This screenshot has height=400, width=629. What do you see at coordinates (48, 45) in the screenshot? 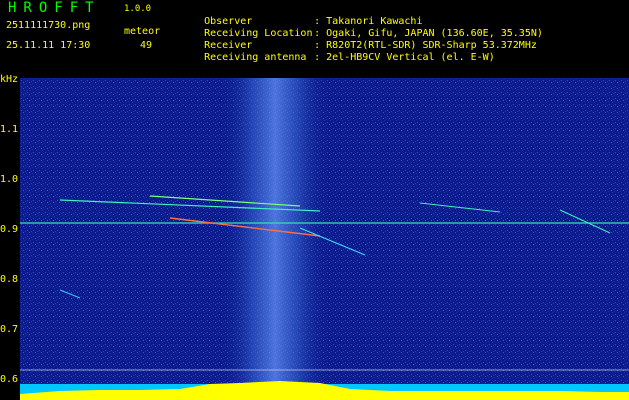
I see `capture-datetime: 25.11.11 17:30` at bounding box center [48, 45].